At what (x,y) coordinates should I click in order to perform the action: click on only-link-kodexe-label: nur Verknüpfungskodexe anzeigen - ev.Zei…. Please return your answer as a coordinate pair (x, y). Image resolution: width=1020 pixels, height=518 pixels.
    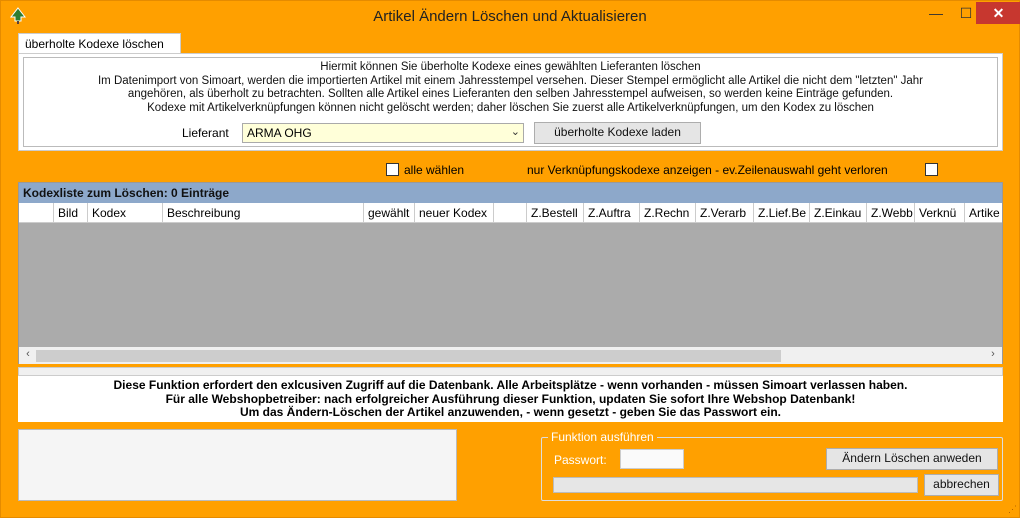
    Looking at the image, I should click on (707, 170).